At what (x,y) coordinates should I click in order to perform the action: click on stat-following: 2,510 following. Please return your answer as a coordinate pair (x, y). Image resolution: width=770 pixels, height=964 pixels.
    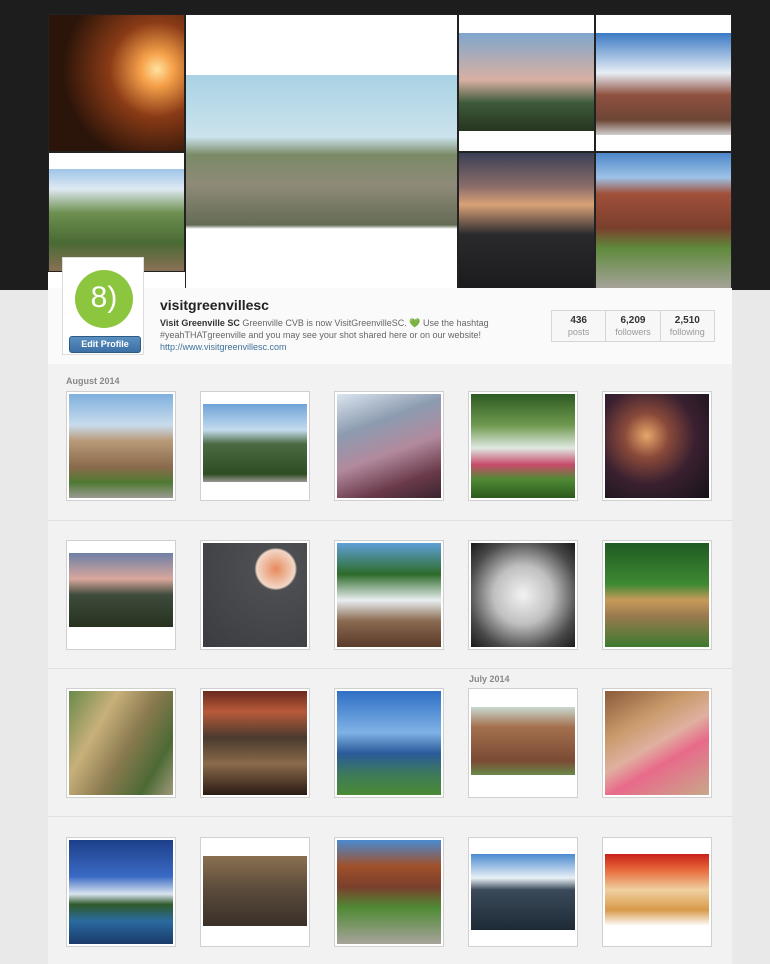
    Looking at the image, I should click on (686, 326).